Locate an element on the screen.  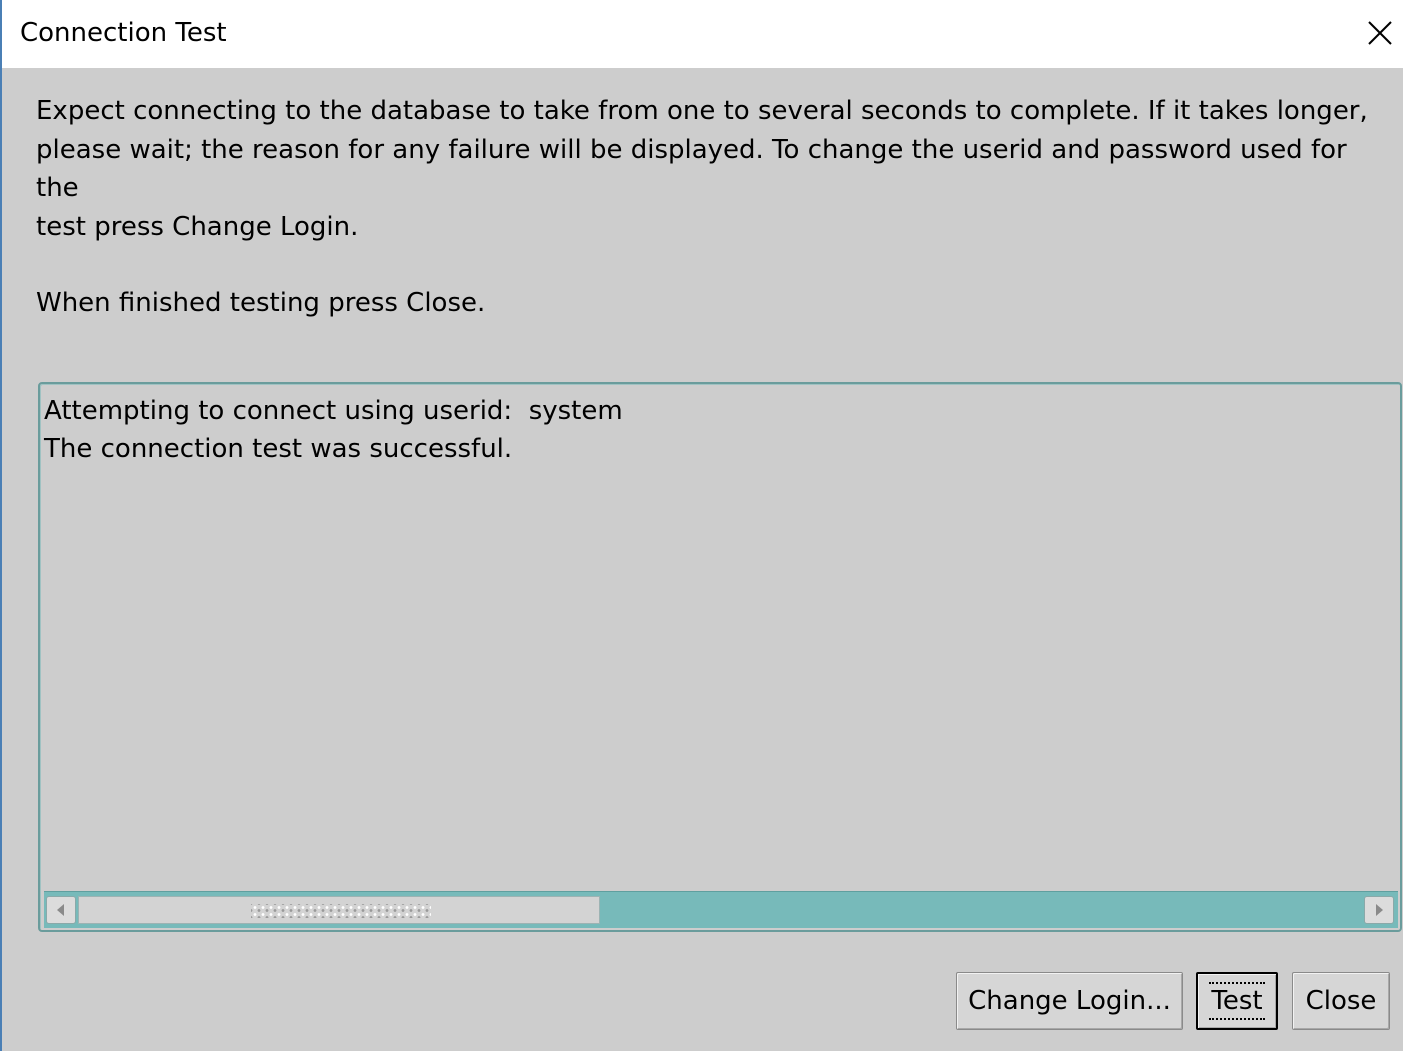
title-bar: Connection Test is located at coordinates (702, 34).